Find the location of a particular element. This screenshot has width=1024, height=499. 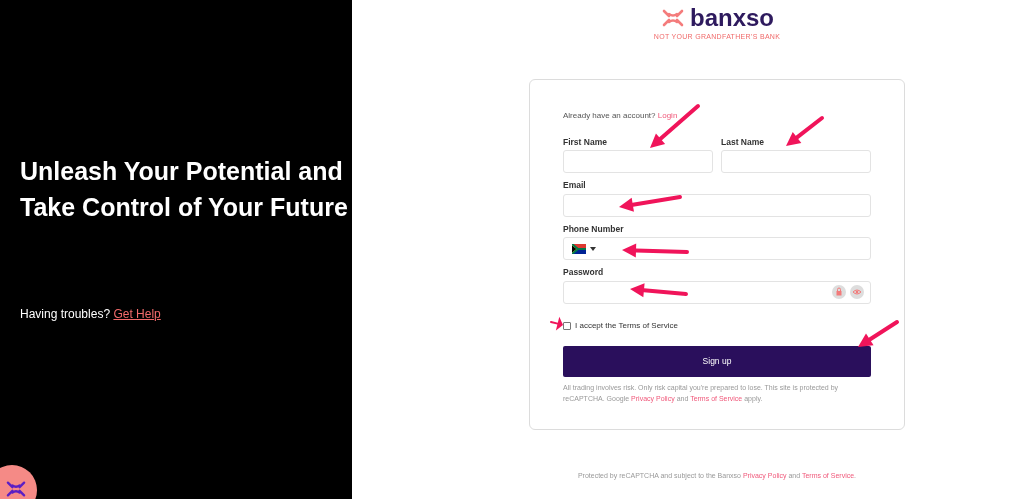

lock-icon is located at coordinates (839, 292).